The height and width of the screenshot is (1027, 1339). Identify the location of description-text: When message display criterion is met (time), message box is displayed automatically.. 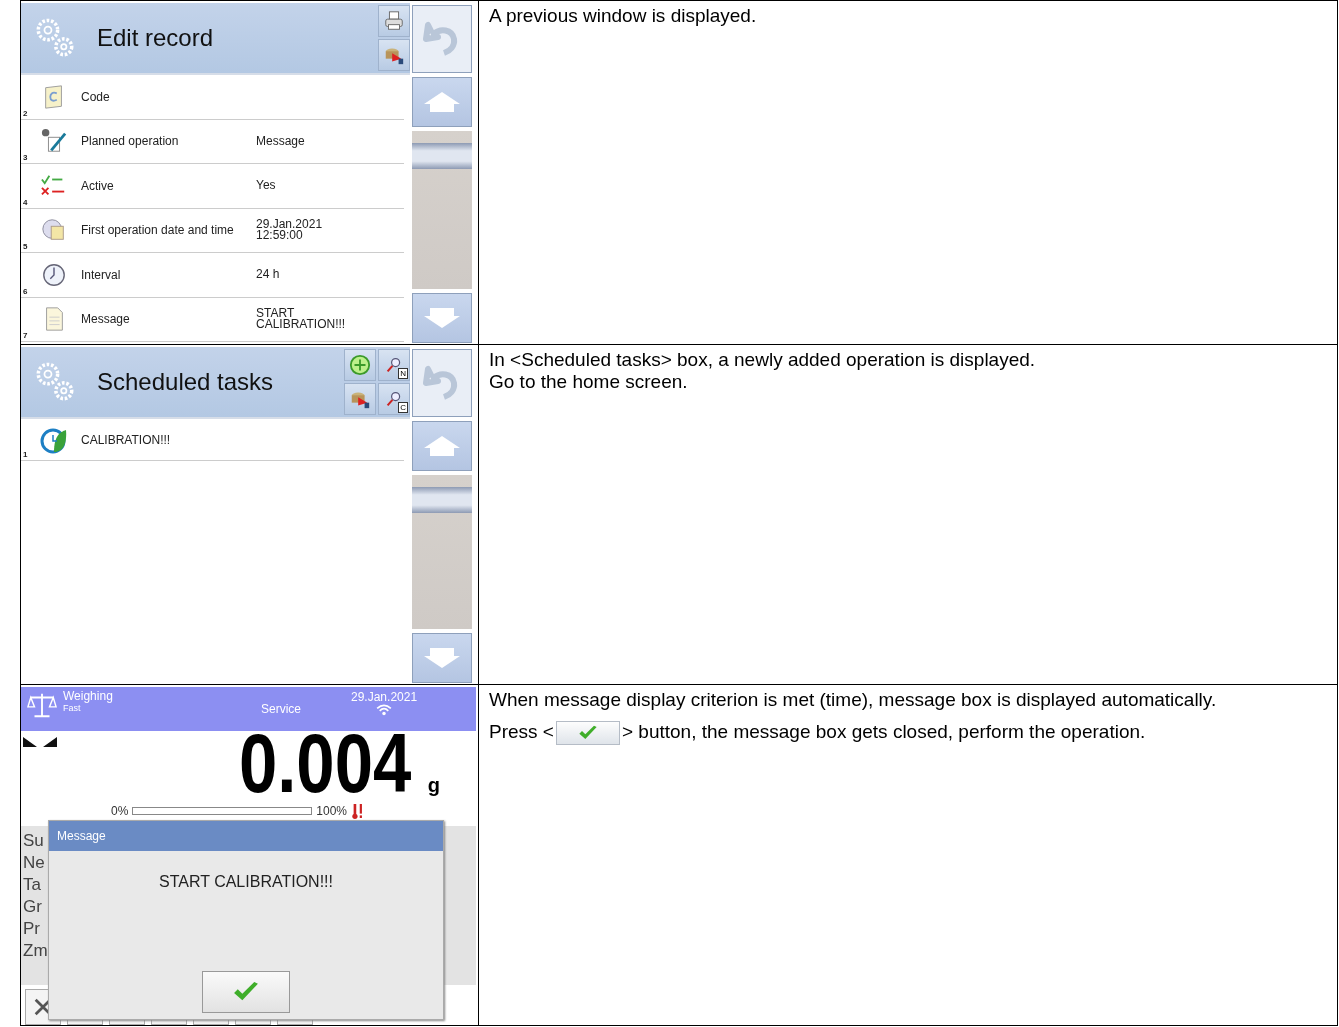
(853, 700).